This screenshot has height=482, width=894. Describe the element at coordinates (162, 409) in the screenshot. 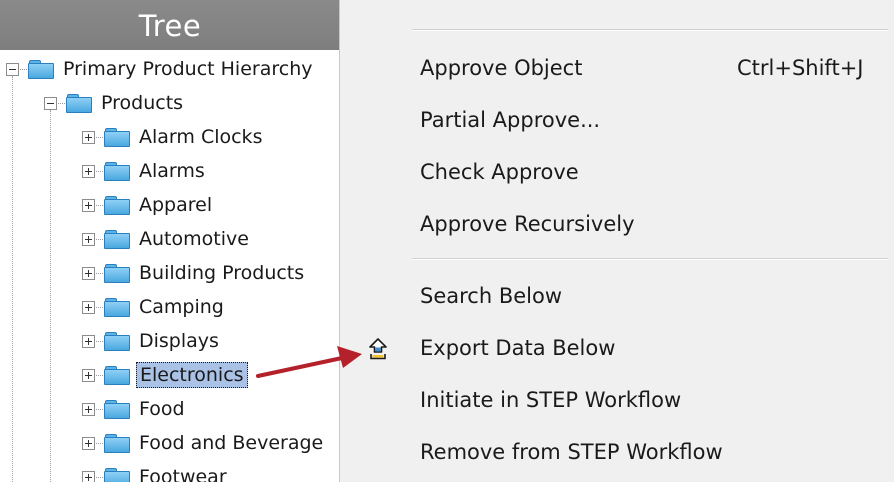

I see `tree-node-label: Food` at that location.